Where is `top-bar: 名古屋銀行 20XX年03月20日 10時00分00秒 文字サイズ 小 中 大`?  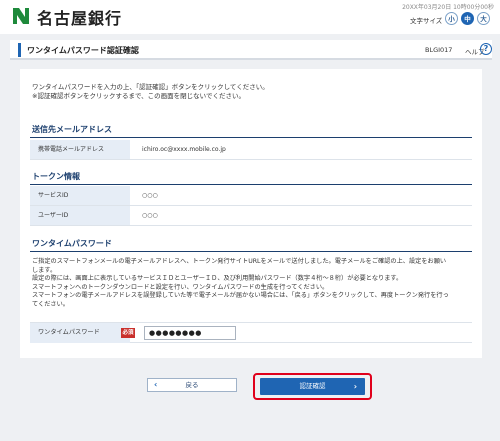
top-bar: 名古屋銀行 20XX年03月20日 10時00分00秒 文字サイズ 小 中 大 is located at coordinates (250, 17).